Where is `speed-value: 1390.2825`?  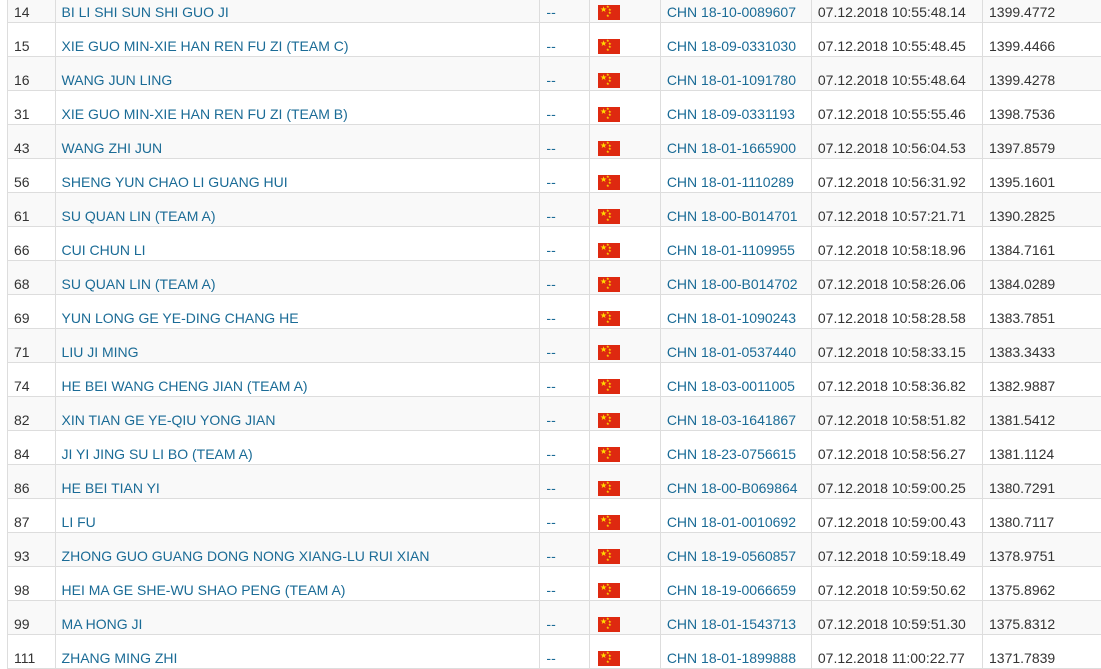 speed-value: 1390.2825 is located at coordinates (1022, 216).